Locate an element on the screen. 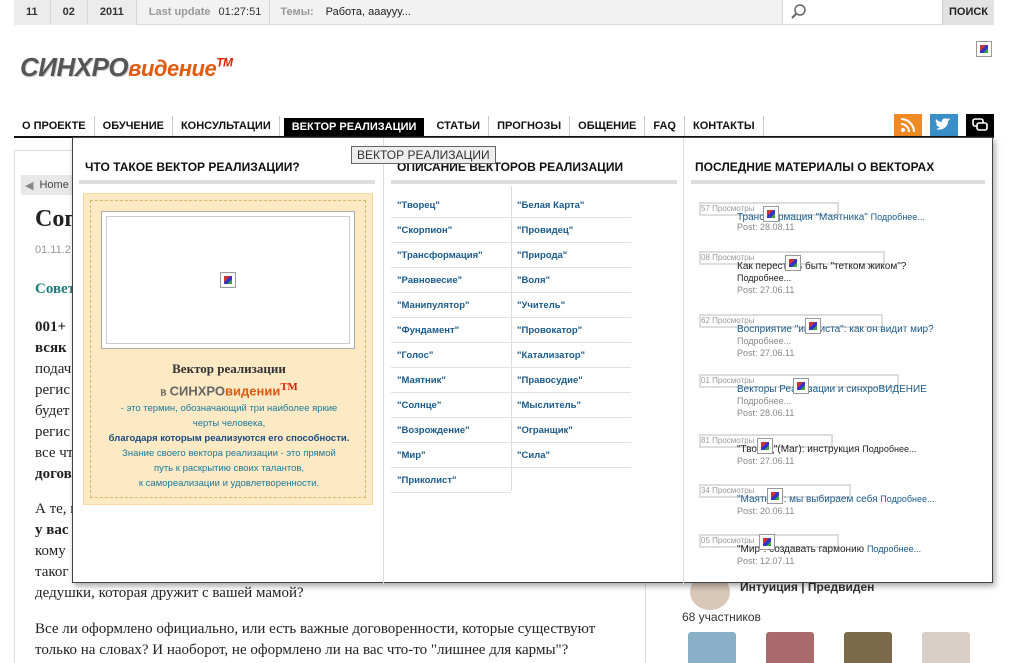 Image resolution: width=1020 pixels, height=663 pixels. vector-link: "Правосудие" is located at coordinates (571, 380).